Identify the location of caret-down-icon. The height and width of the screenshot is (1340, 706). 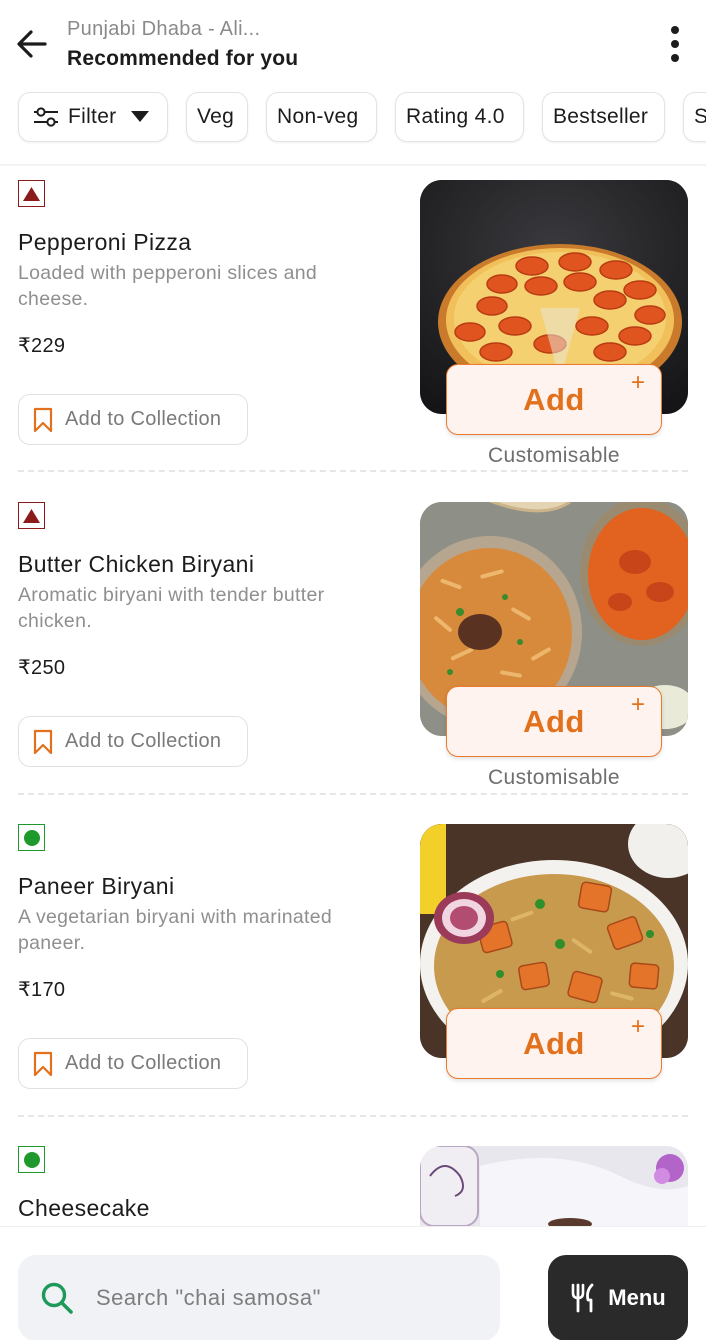
(140, 116).